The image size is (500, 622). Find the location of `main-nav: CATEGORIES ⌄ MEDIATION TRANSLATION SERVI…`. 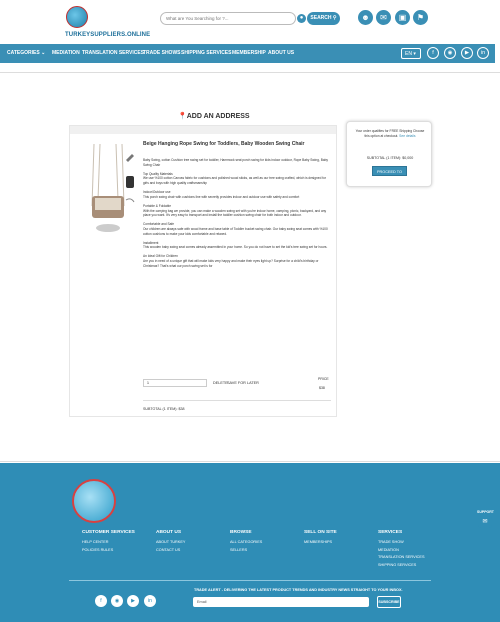

main-nav: CATEGORIES ⌄ MEDIATION TRANSLATION SERVI… is located at coordinates (250, 53).